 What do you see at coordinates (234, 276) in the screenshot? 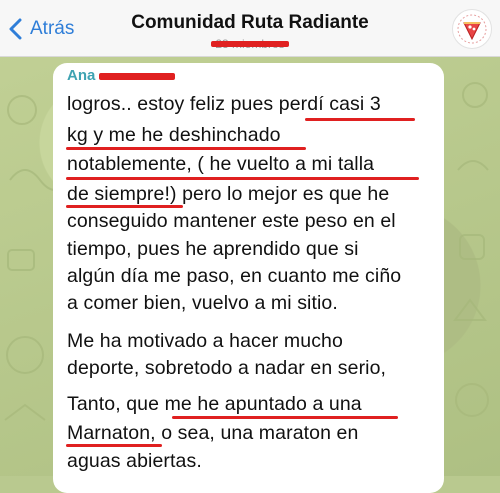
I see `message-line: algún día me paso, en cuanto me ciño` at bounding box center [234, 276].